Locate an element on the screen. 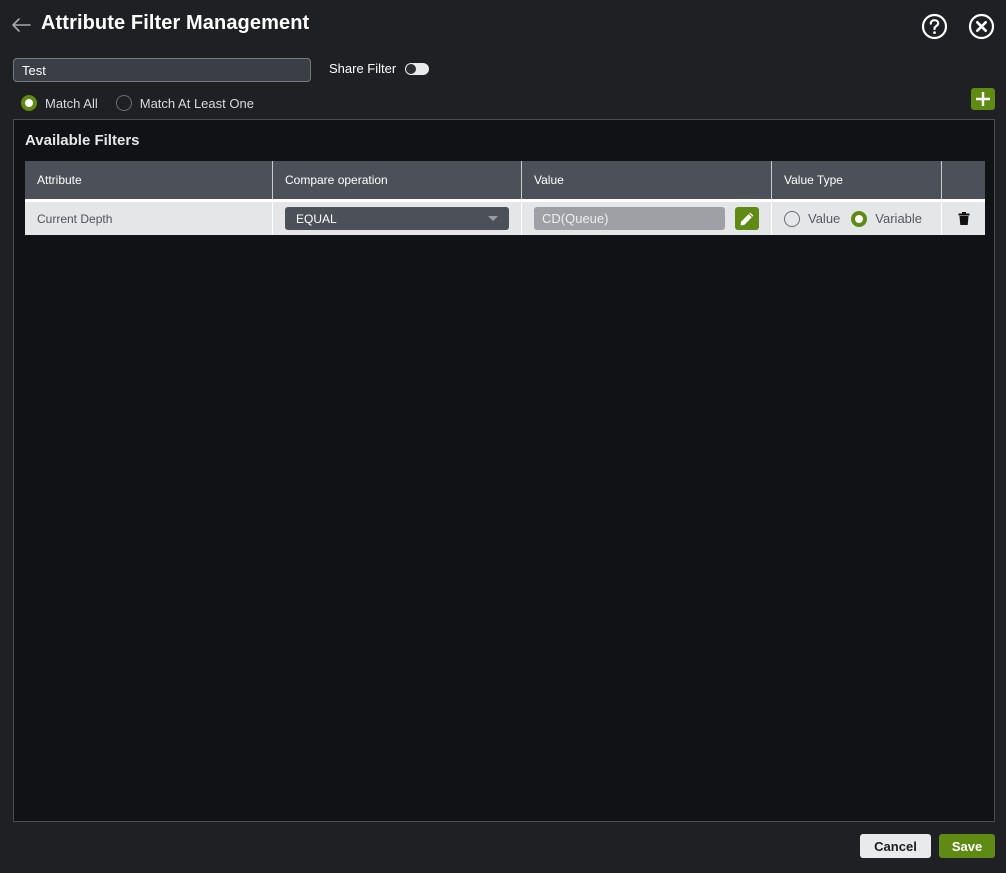 This screenshot has width=1006, height=873. compare-operation-value: EQUAL is located at coordinates (316, 218).